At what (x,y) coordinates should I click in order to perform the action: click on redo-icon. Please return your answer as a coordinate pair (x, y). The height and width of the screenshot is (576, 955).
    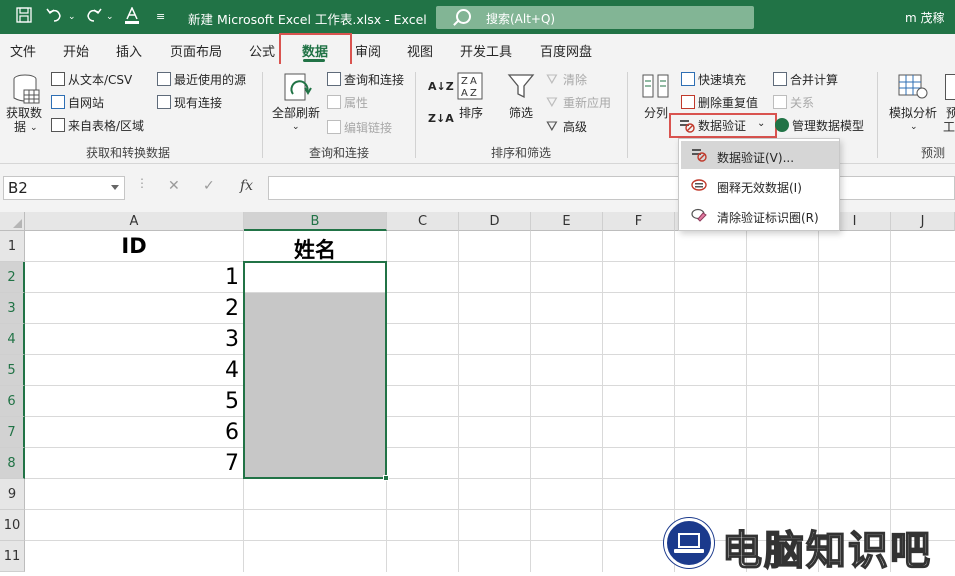
    Looking at the image, I should click on (93, 17).